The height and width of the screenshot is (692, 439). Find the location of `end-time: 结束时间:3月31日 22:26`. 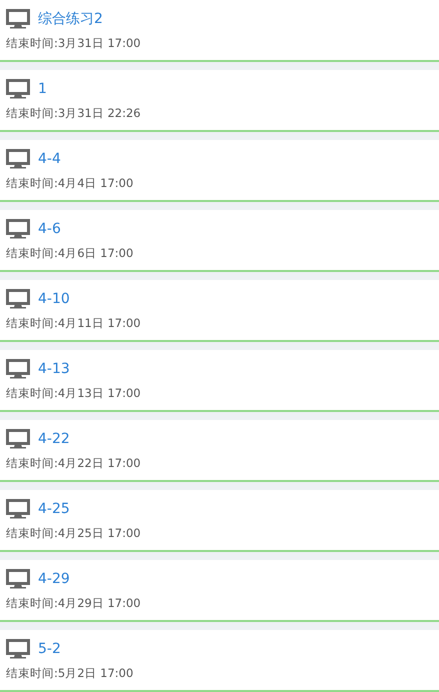

end-time: 结束时间:3月31日 22:26 is located at coordinates (74, 113).